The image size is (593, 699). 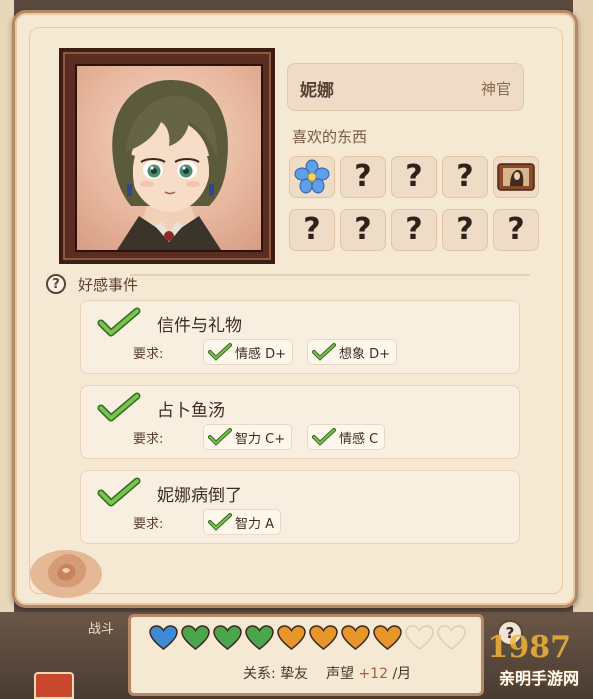 I want to click on requirement-chip: 智力 A, so click(x=242, y=522).